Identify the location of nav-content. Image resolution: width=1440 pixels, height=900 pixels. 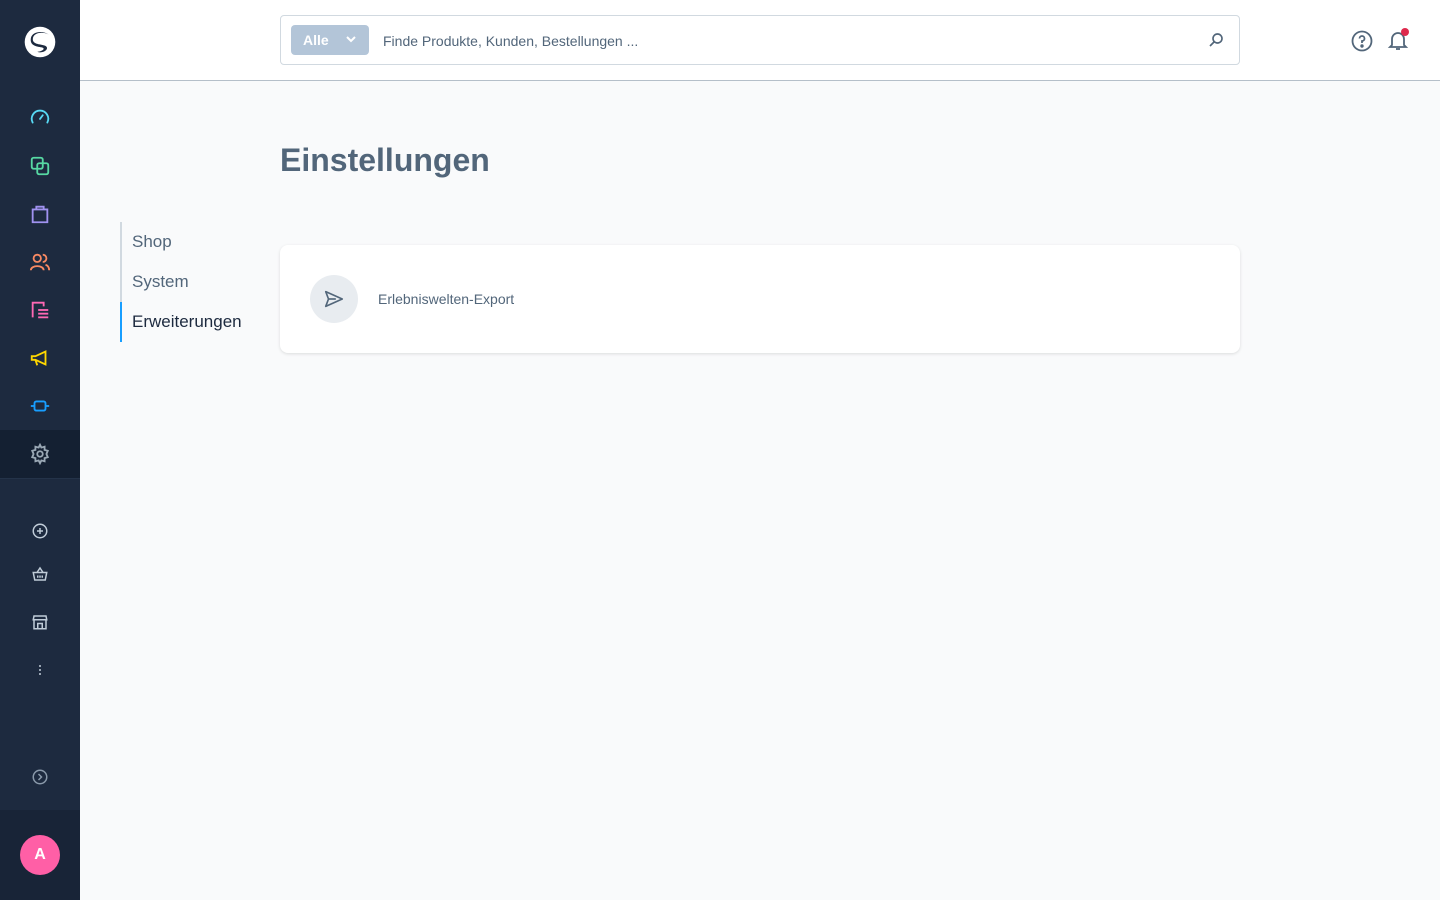
(40, 310).